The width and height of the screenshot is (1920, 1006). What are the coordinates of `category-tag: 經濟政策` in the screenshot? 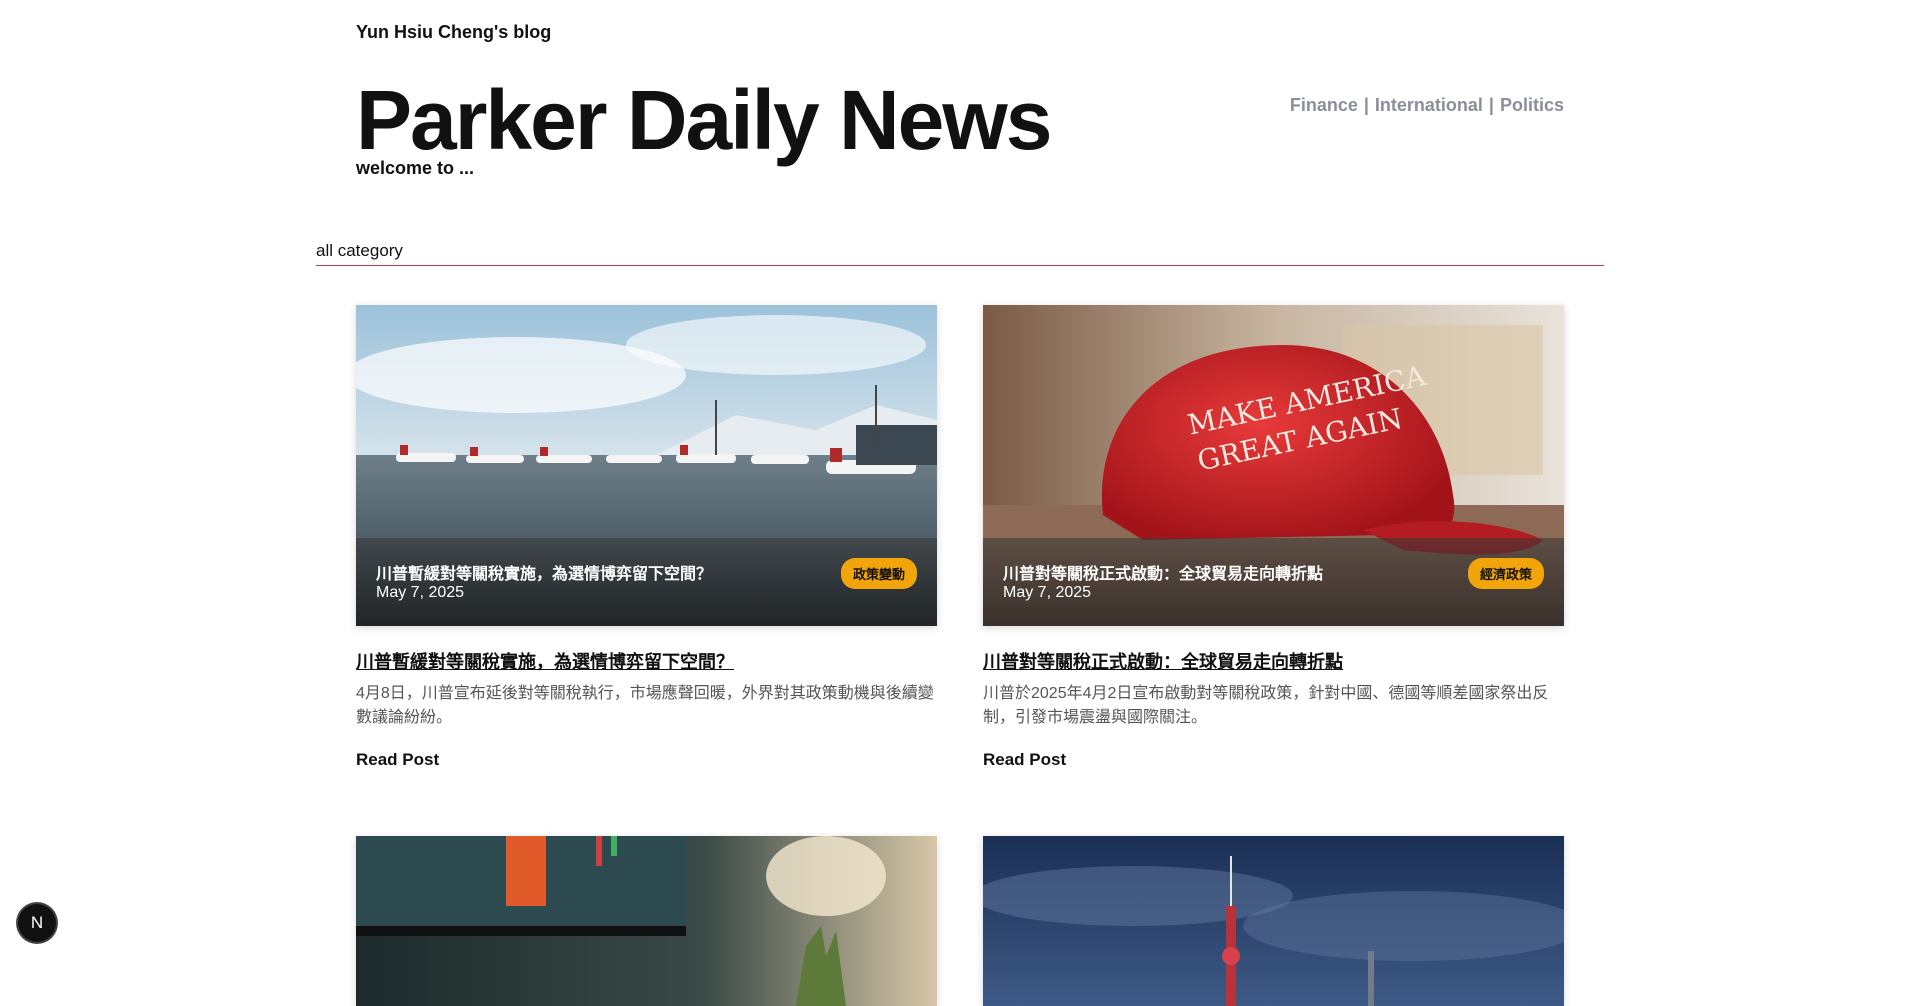 It's located at (1505, 573).